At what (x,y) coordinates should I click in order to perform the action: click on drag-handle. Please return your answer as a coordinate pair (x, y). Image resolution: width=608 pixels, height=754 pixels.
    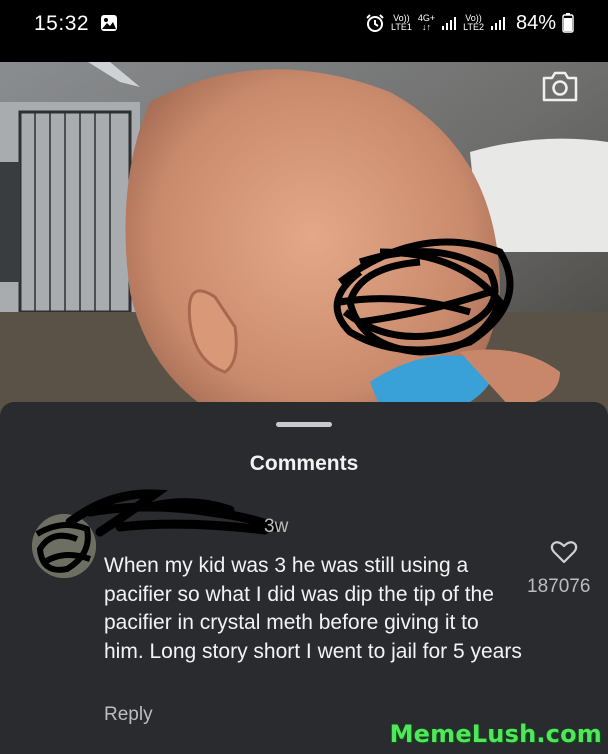
    Looking at the image, I should click on (304, 424).